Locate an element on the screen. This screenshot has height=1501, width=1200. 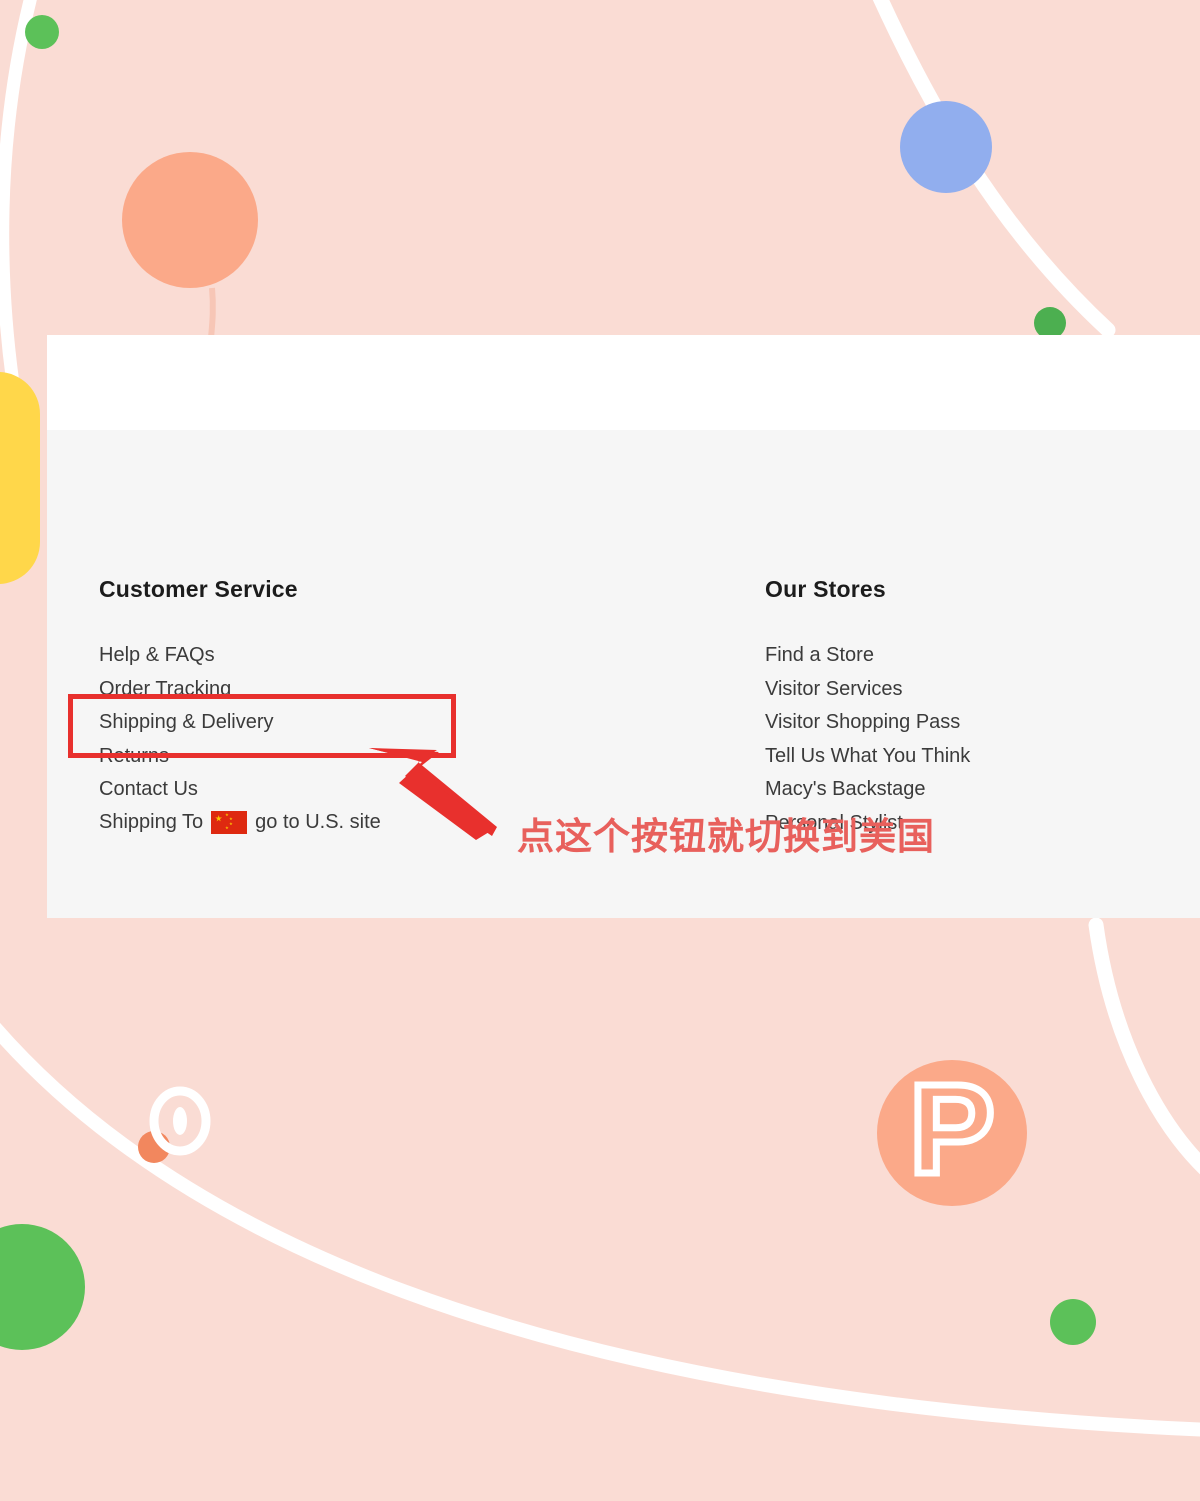
footer-link-personal-stylist: Personal Stylist is located at coordinates (867, 824).